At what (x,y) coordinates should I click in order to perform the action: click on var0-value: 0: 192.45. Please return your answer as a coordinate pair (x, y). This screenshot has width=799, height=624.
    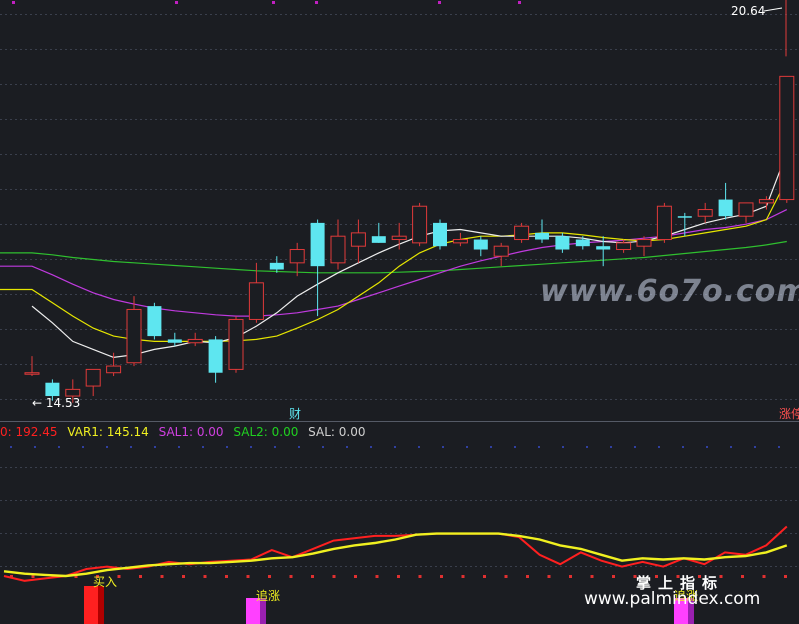
    Looking at the image, I should click on (29, 432).